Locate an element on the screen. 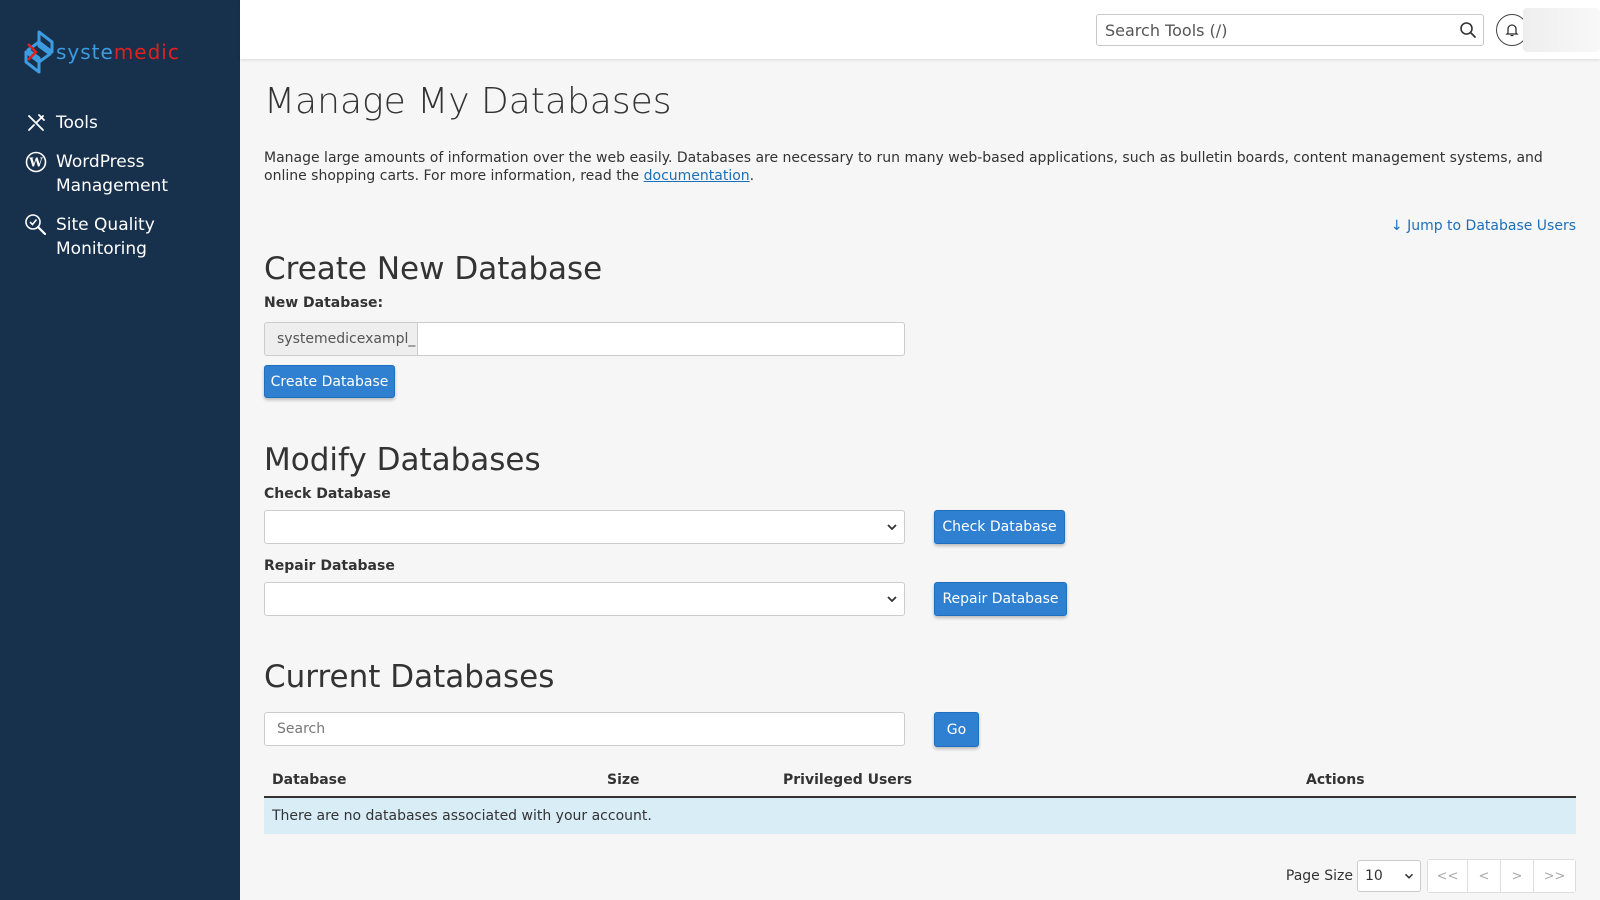  repair-database-select is located at coordinates (584, 599).